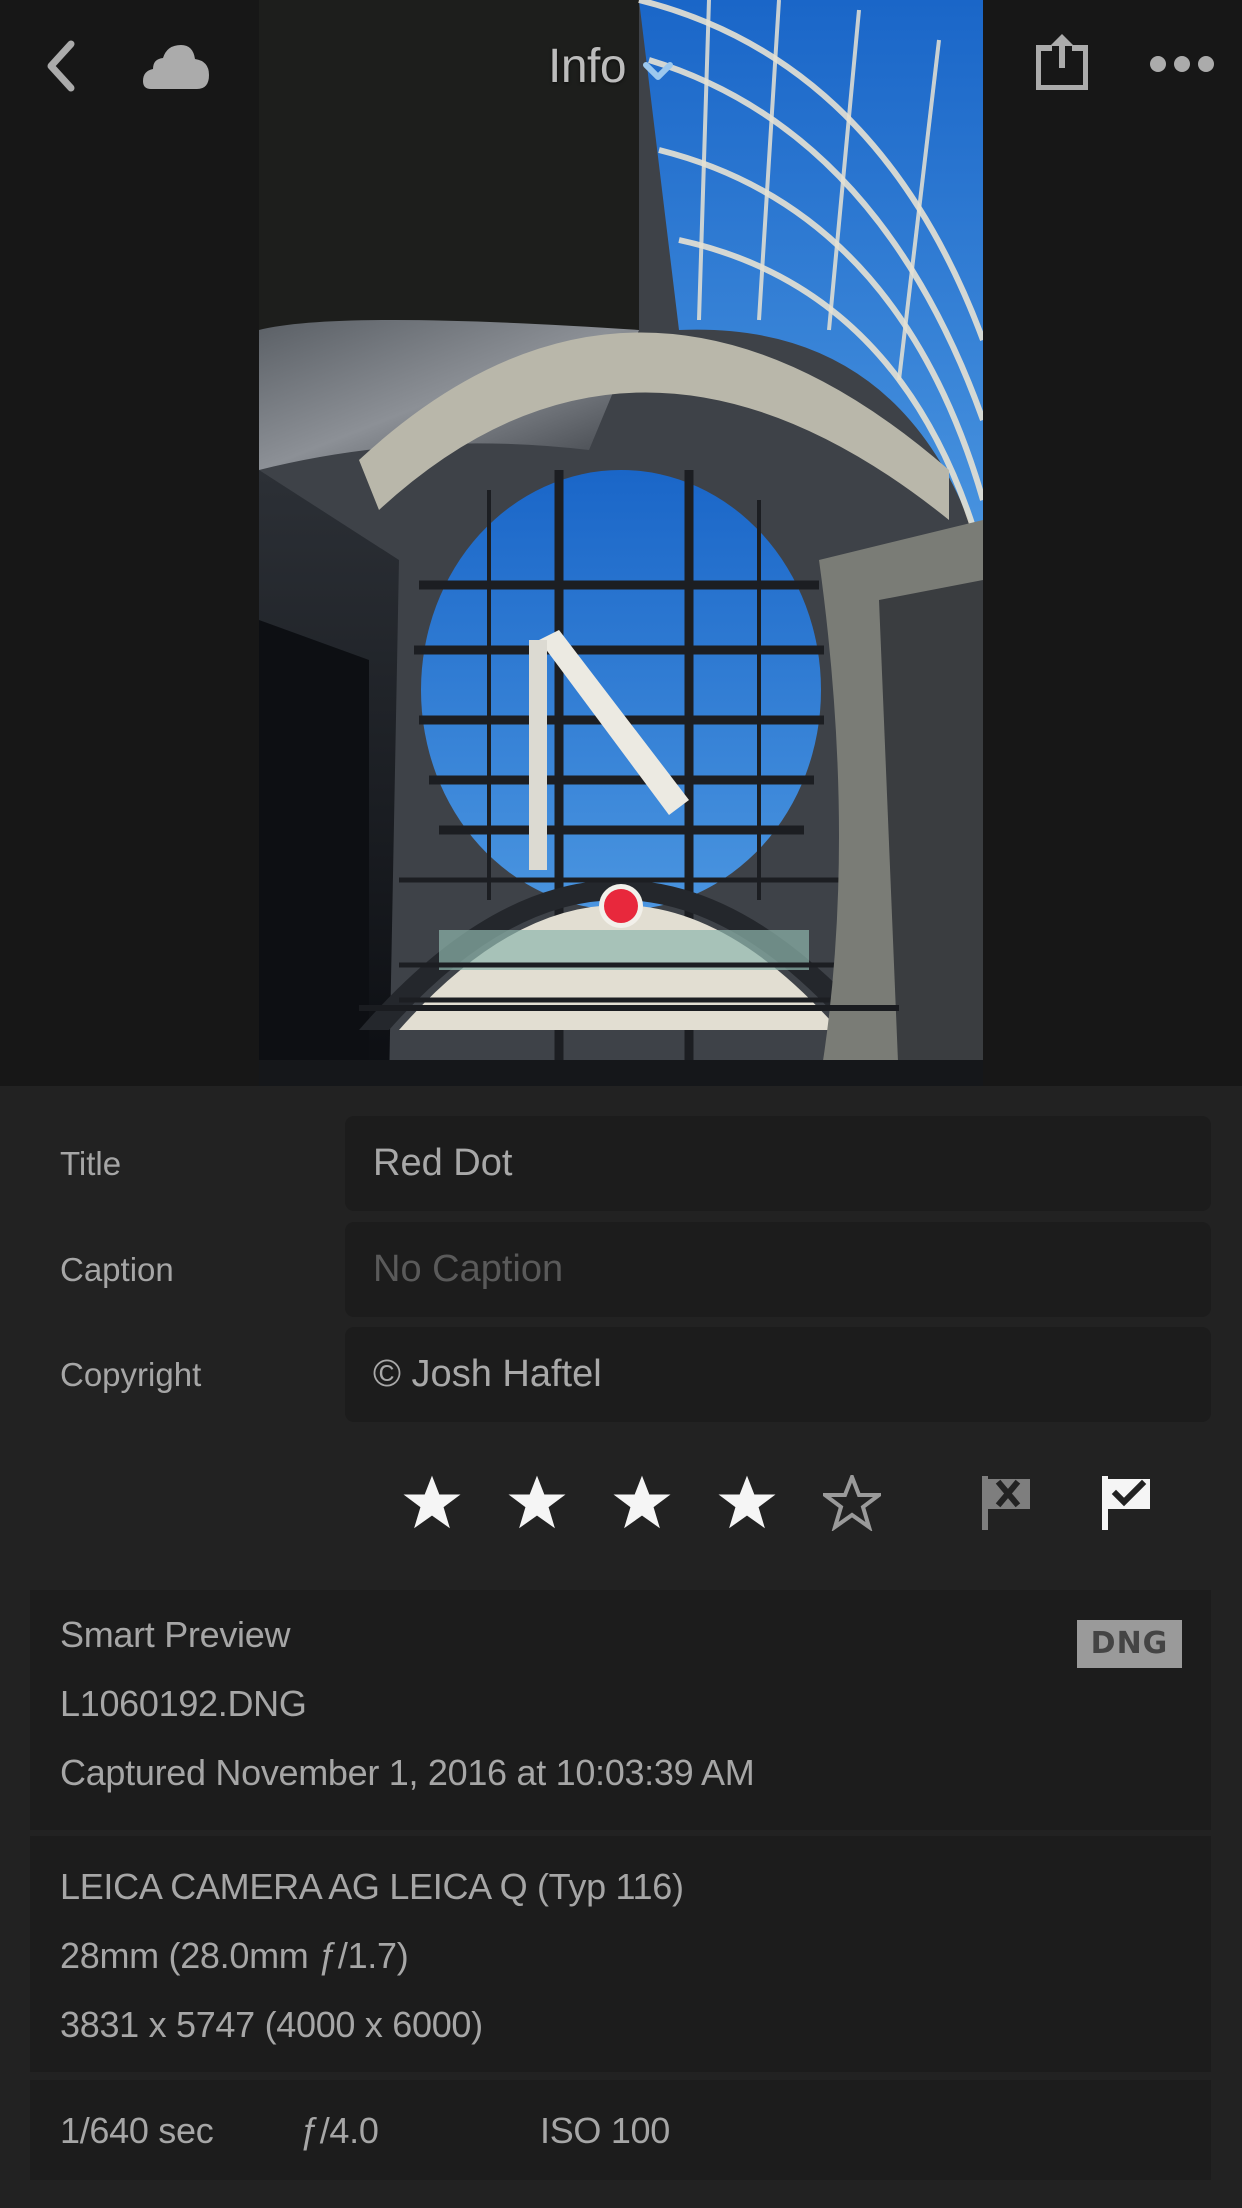 The width and height of the screenshot is (1242, 2208). What do you see at coordinates (175, 1634) in the screenshot?
I see `preview-type: Smart Preview` at bounding box center [175, 1634].